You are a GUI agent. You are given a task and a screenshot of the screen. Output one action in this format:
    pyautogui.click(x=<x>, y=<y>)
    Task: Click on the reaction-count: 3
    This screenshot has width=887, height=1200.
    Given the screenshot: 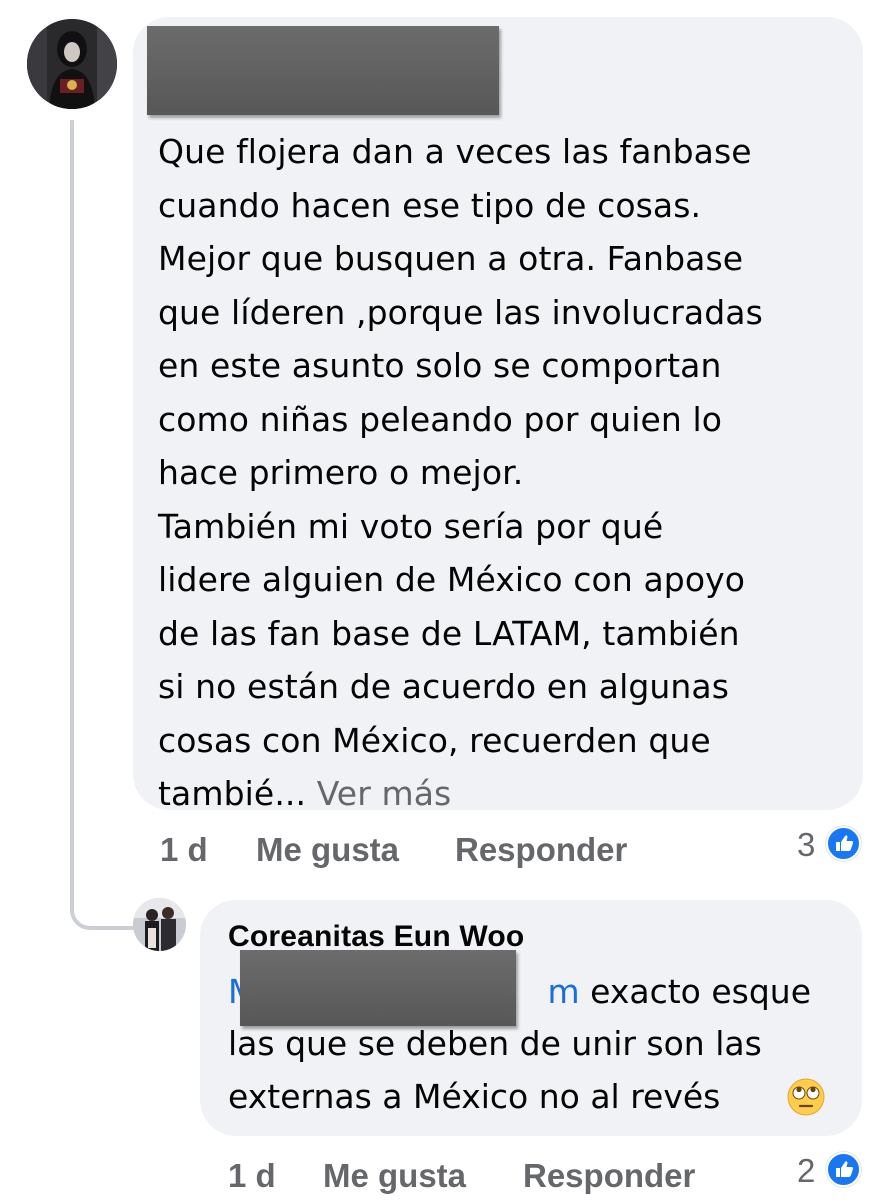 What is the action you would take?
    pyautogui.click(x=806, y=845)
    